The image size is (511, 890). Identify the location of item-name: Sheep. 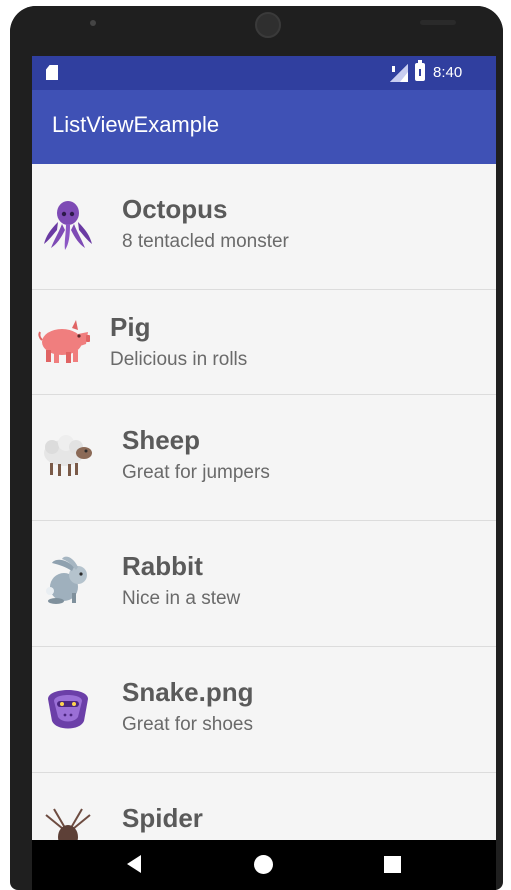
(161, 440).